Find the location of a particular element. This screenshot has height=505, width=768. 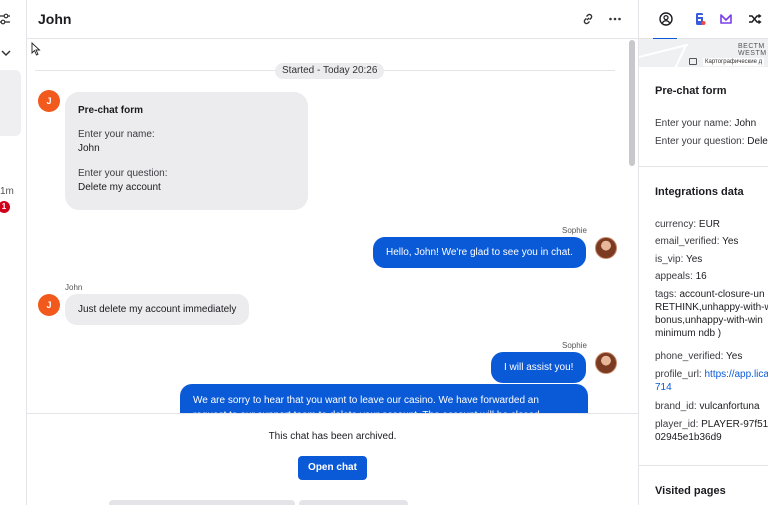

brand-id-row: brand_id: vulcanfortuna is located at coordinates (707, 406).